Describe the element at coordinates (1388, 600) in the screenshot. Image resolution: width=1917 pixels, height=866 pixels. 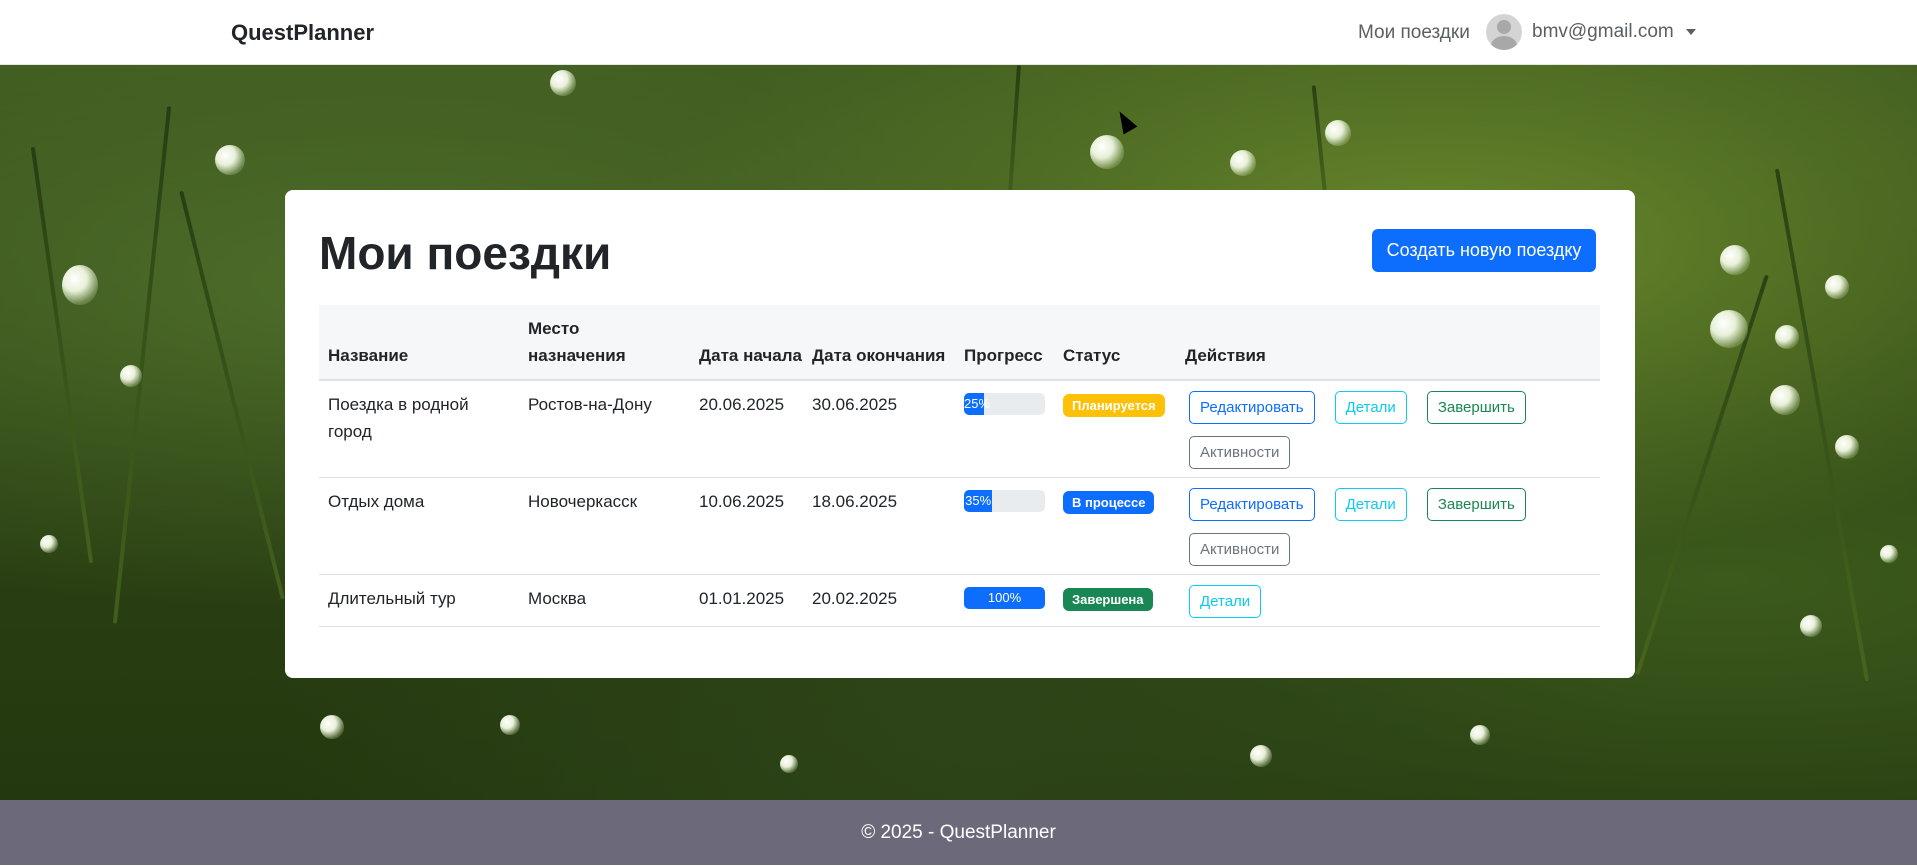
I see `trip-actions-cell: Детали` at that location.